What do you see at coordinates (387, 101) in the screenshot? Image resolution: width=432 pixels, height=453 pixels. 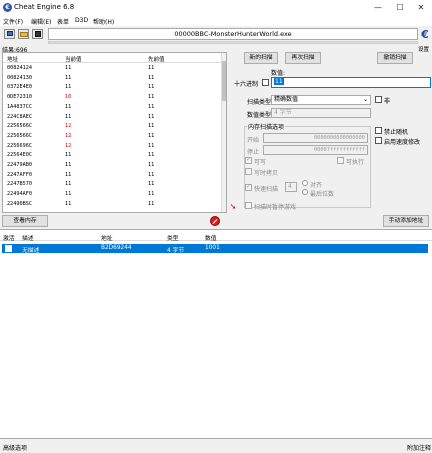 I see `not-label: 非` at bounding box center [387, 101].